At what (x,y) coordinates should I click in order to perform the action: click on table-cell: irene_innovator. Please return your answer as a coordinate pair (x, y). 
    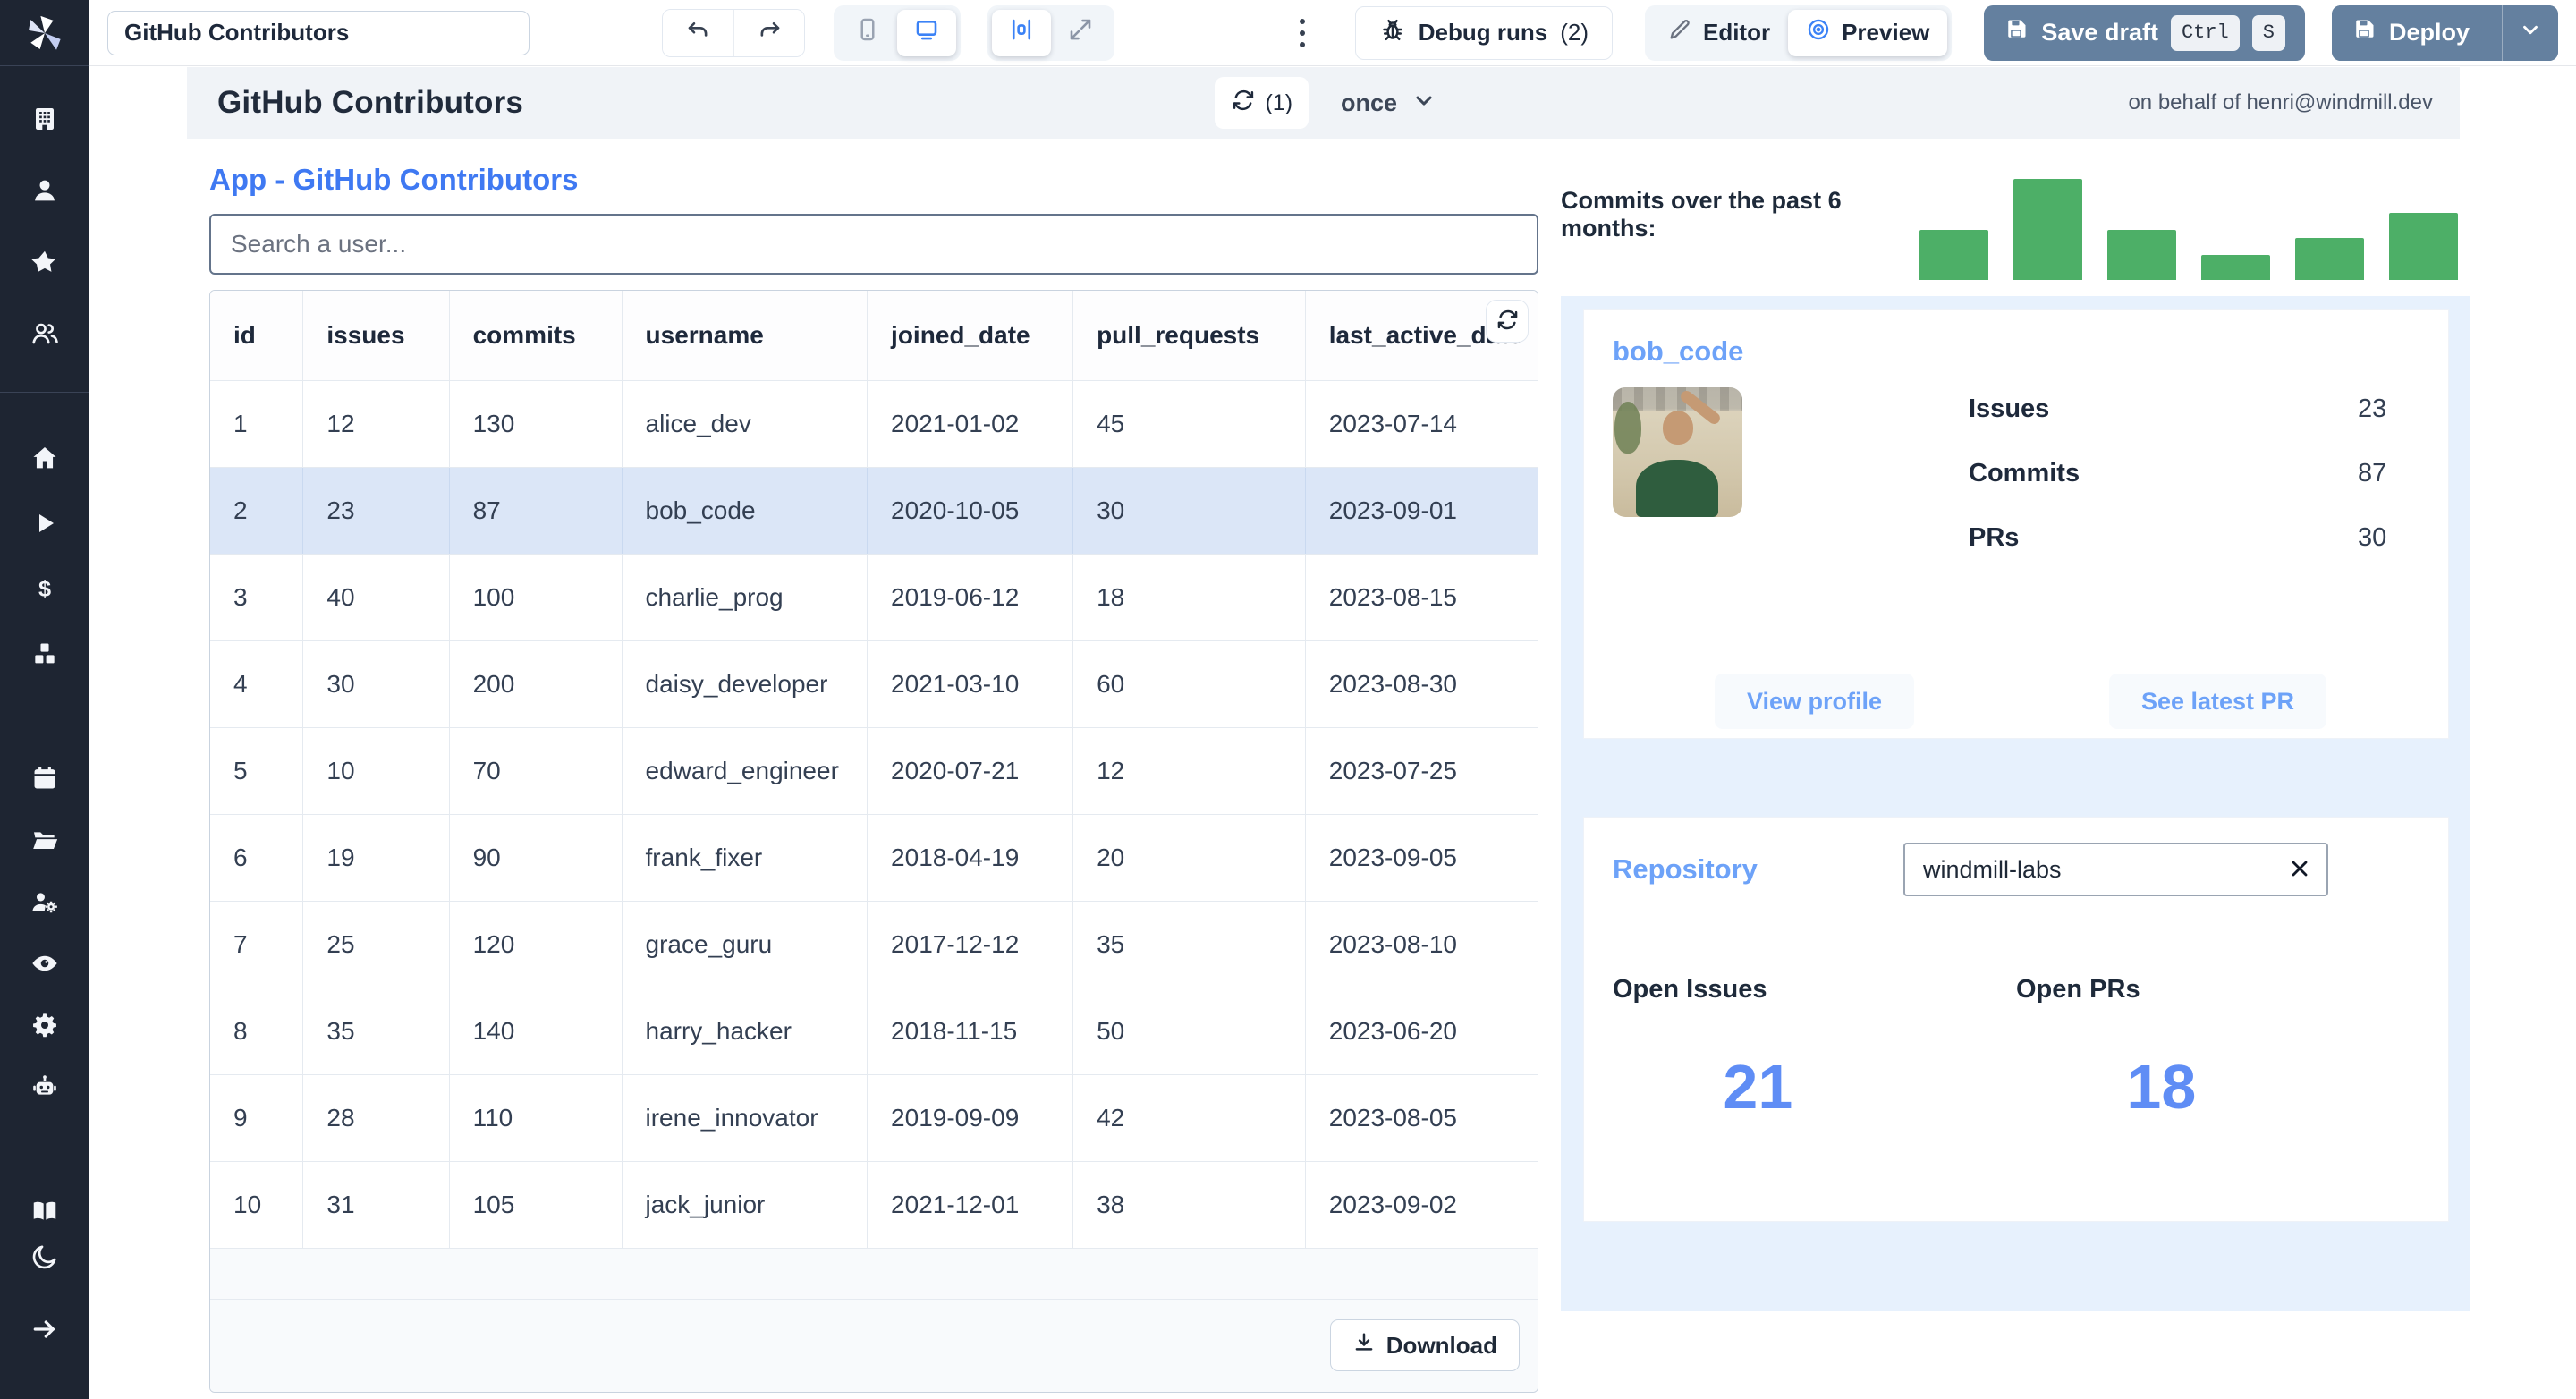
    Looking at the image, I should click on (745, 1118).